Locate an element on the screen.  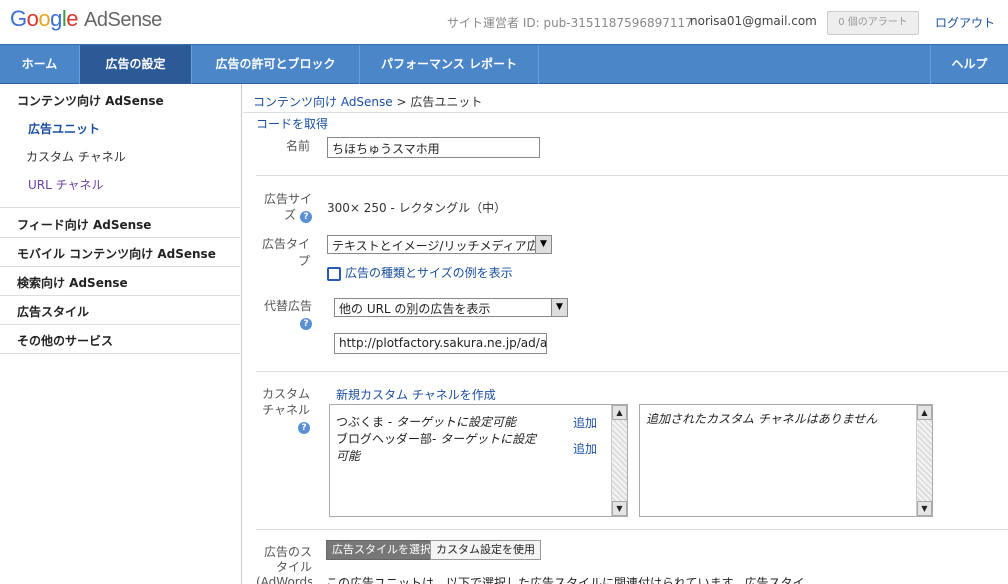
sidebar-item-content-adsense: コンテンツ向け AdSense is located at coordinates (90, 100).